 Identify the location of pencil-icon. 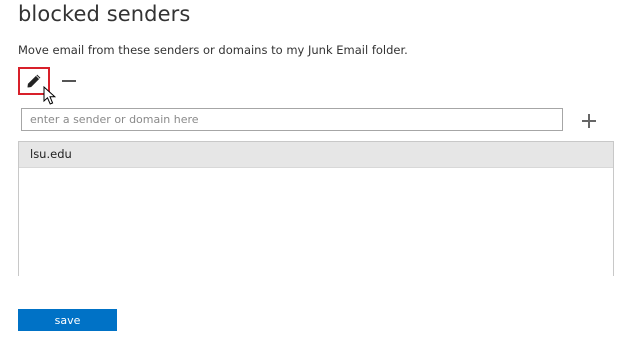
(34, 81).